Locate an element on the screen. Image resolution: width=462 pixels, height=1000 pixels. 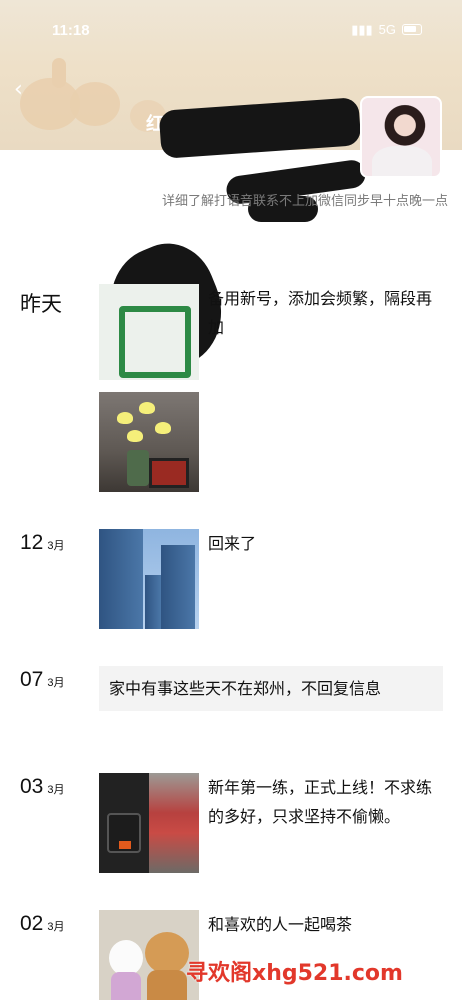
back-arrow-icon: ‹ is located at coordinates (26, 90).